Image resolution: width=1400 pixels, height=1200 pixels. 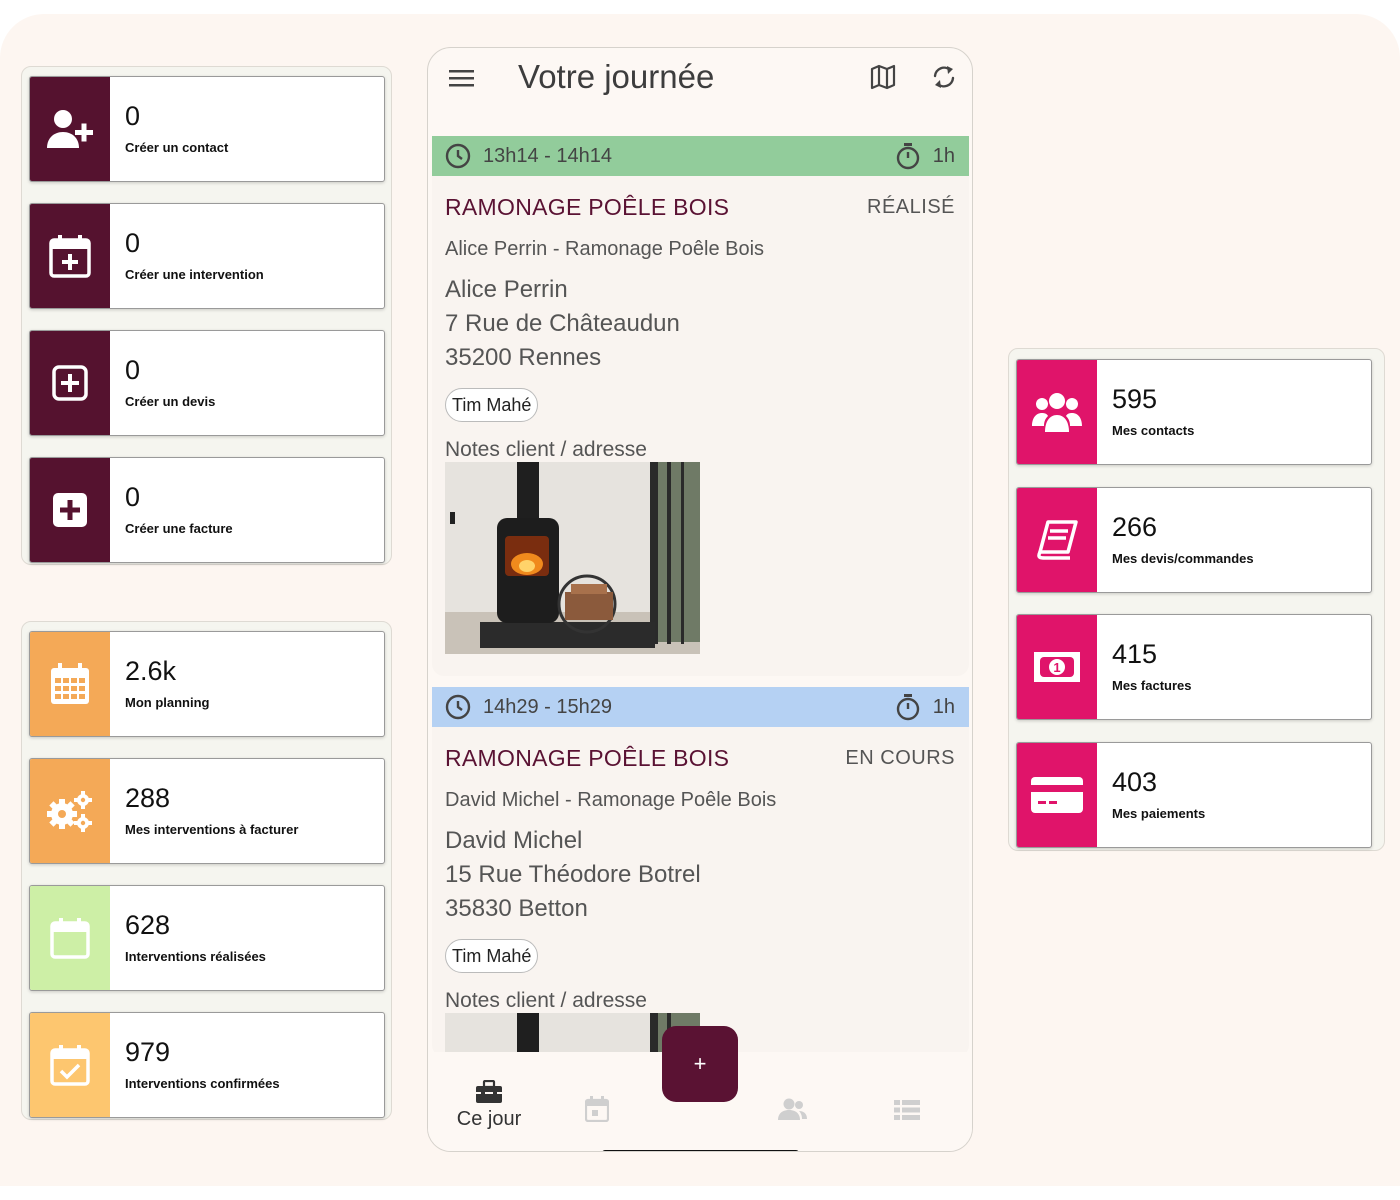 I want to click on page-title: Votre journée, so click(x=616, y=76).